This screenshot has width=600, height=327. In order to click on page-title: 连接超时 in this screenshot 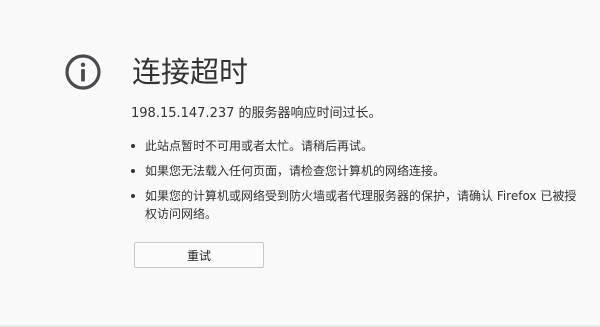, I will do `click(190, 72)`.